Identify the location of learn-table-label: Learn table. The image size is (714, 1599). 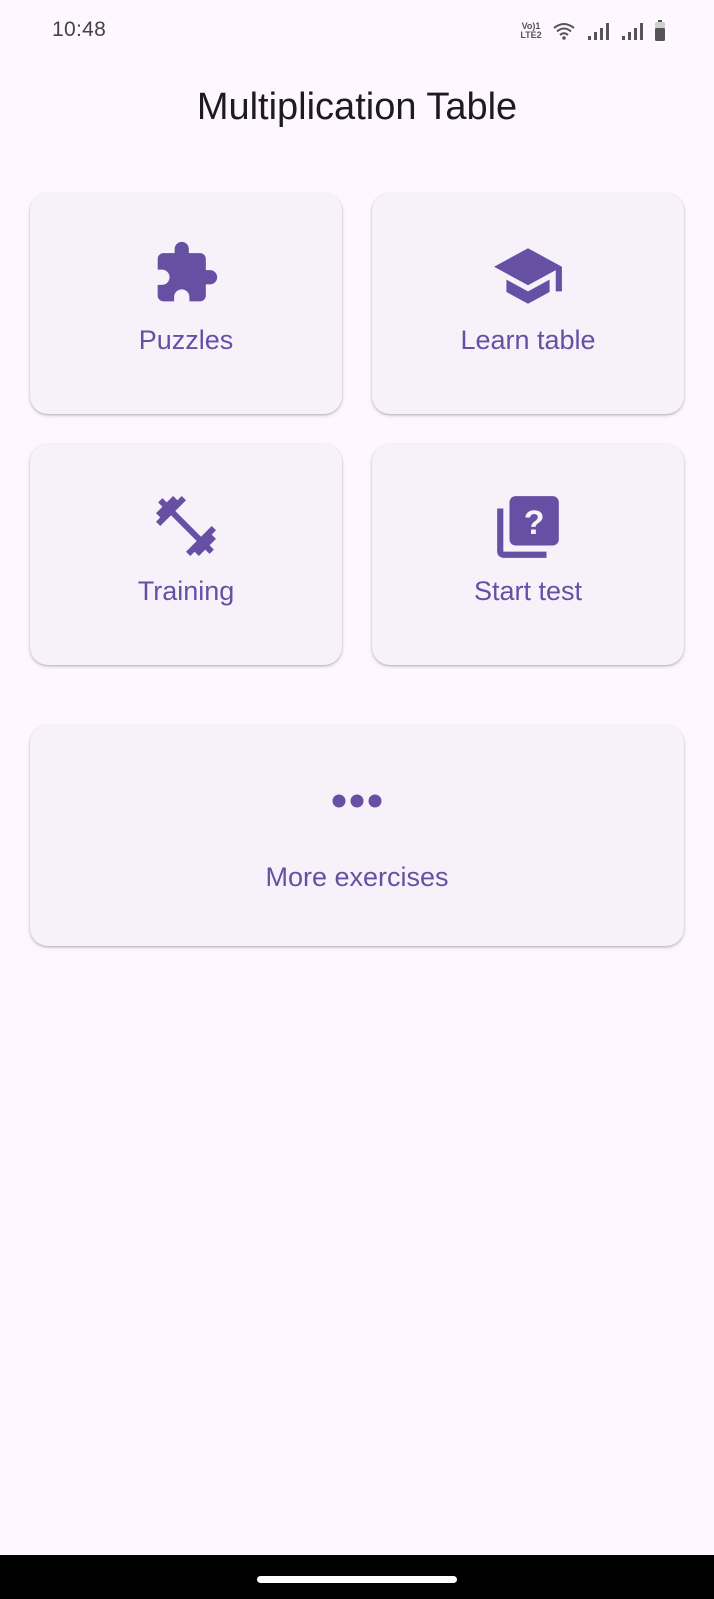
(528, 340).